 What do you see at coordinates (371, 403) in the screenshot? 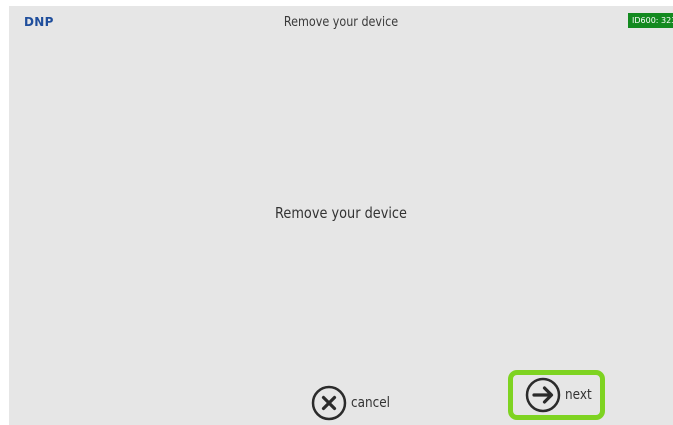
I see `cancel-label: cancel` at bounding box center [371, 403].